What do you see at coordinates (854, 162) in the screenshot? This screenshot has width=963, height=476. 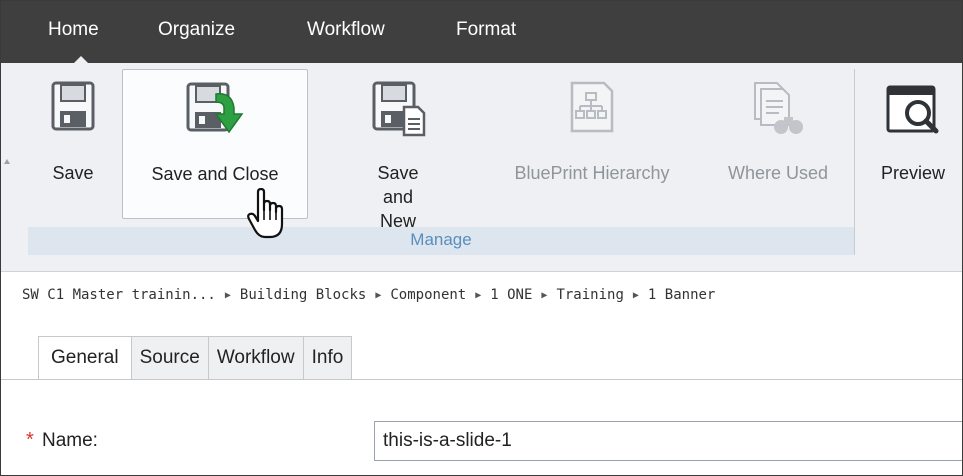 I see `ribbon-group-divider` at bounding box center [854, 162].